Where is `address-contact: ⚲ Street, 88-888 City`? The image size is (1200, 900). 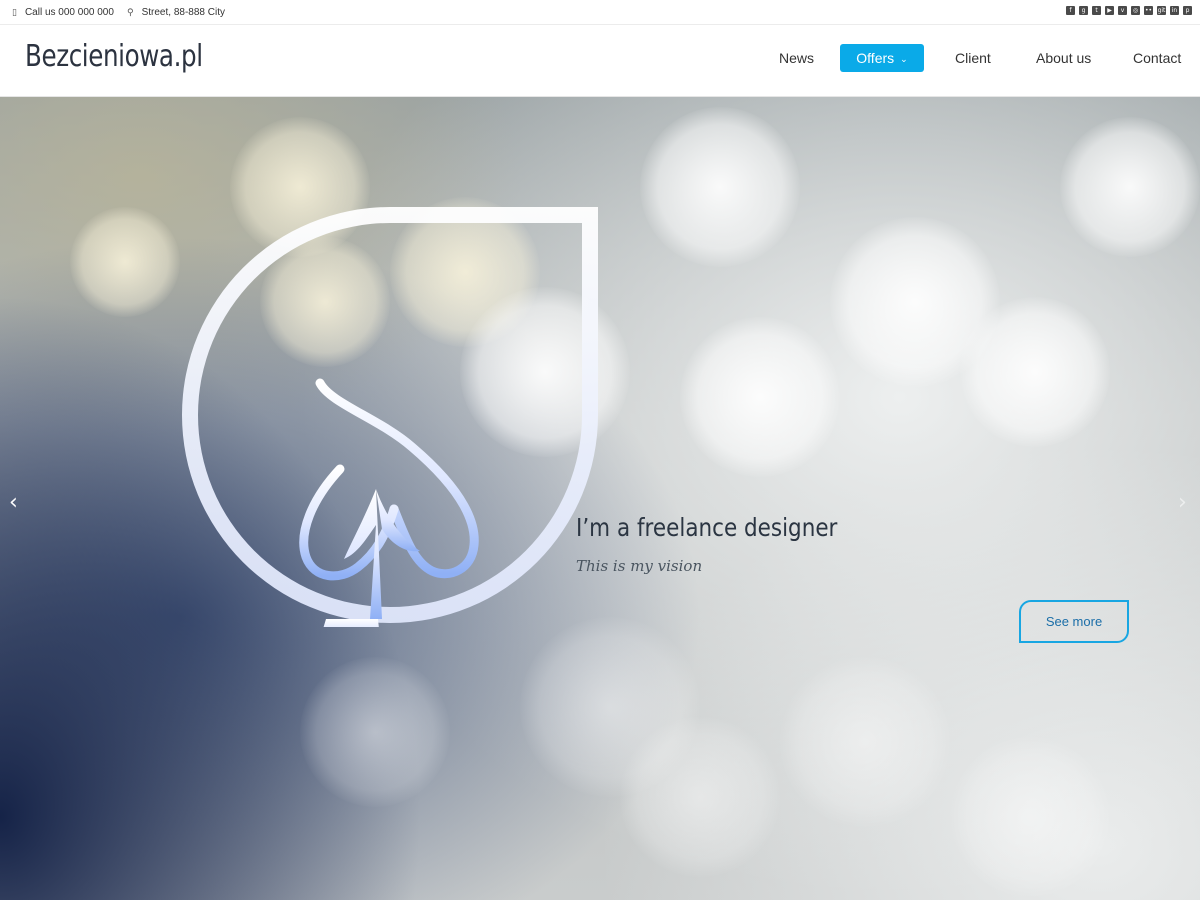 address-contact: ⚲ Street, 88-888 City is located at coordinates (176, 12).